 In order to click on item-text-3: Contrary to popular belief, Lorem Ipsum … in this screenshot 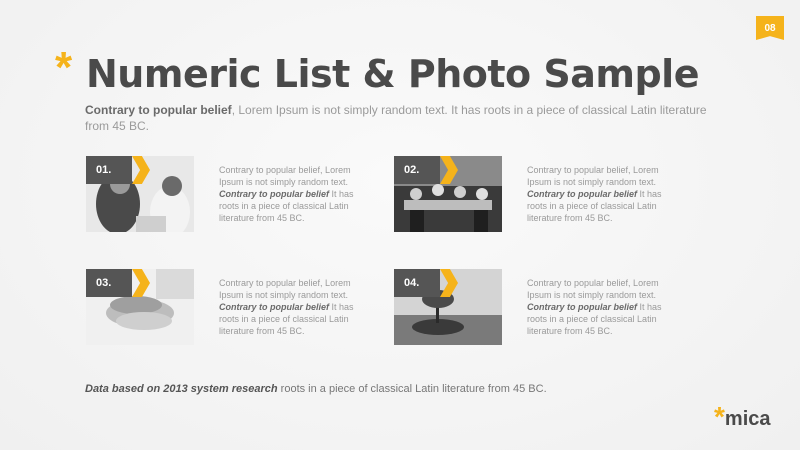, I will do `click(294, 307)`.